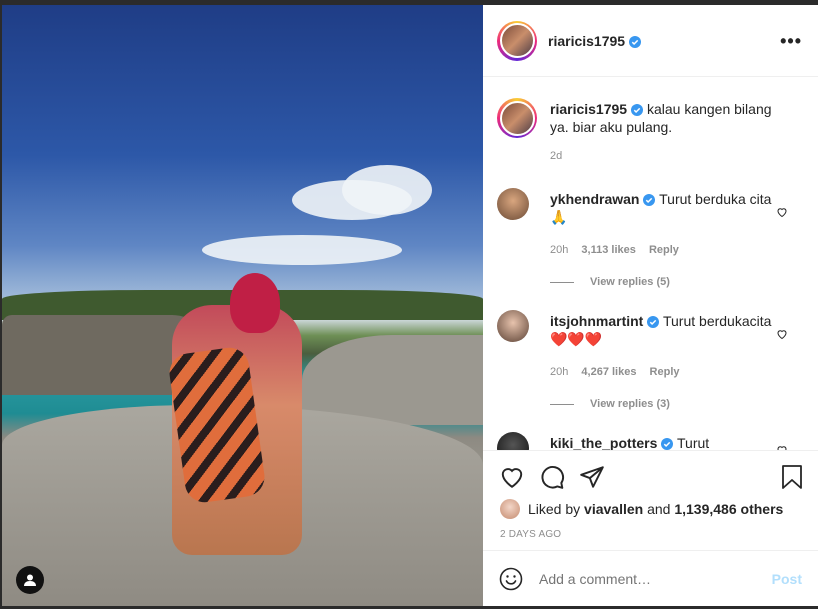 This screenshot has width=818, height=609. What do you see at coordinates (554, 509) in the screenshot?
I see `liked-prefix: Liked by` at bounding box center [554, 509].